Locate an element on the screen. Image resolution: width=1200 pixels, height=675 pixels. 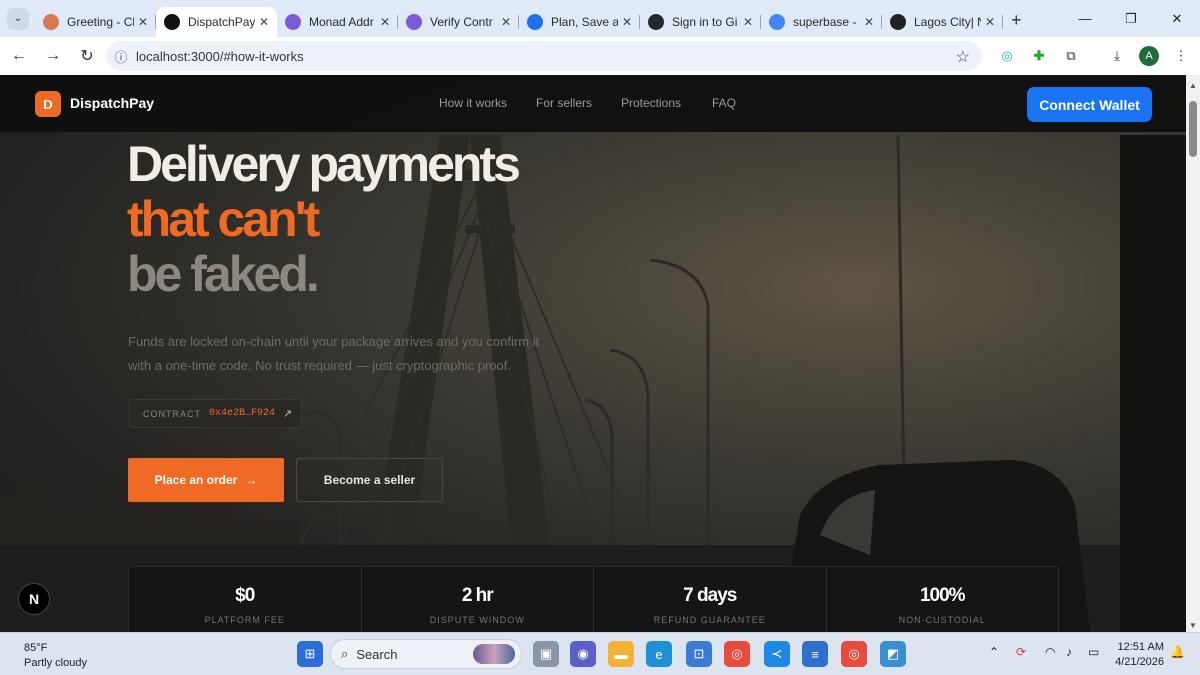
site-info-icon: ⓘ is located at coordinates (121, 56).